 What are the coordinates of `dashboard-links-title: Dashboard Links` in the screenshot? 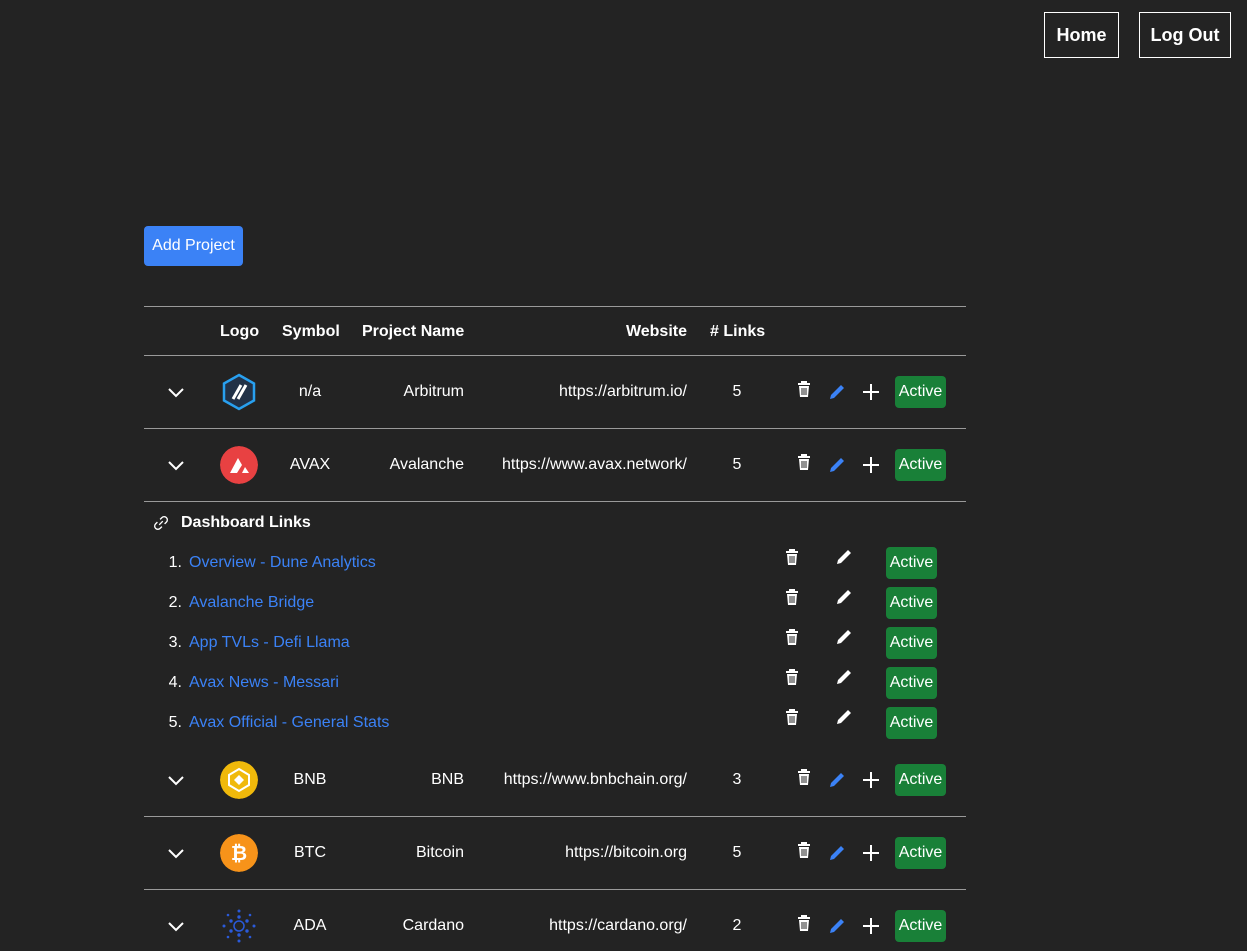 It's located at (246, 522).